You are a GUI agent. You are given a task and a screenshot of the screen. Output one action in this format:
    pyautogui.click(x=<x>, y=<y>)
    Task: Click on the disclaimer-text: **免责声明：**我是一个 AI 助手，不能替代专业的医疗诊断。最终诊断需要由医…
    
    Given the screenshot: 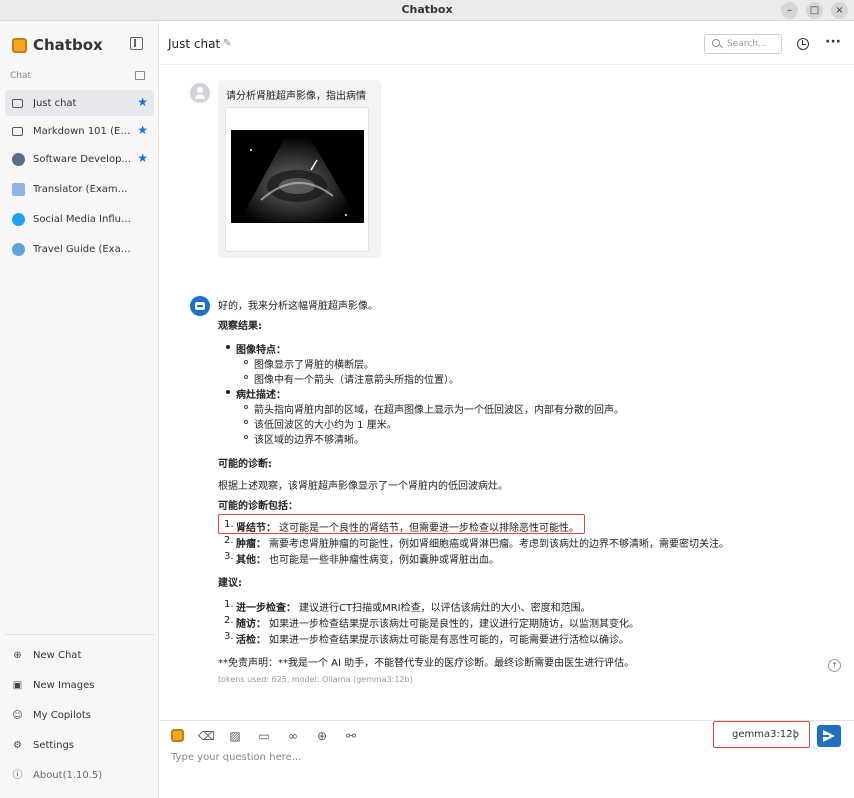 What is the action you would take?
    pyautogui.click(x=426, y=663)
    